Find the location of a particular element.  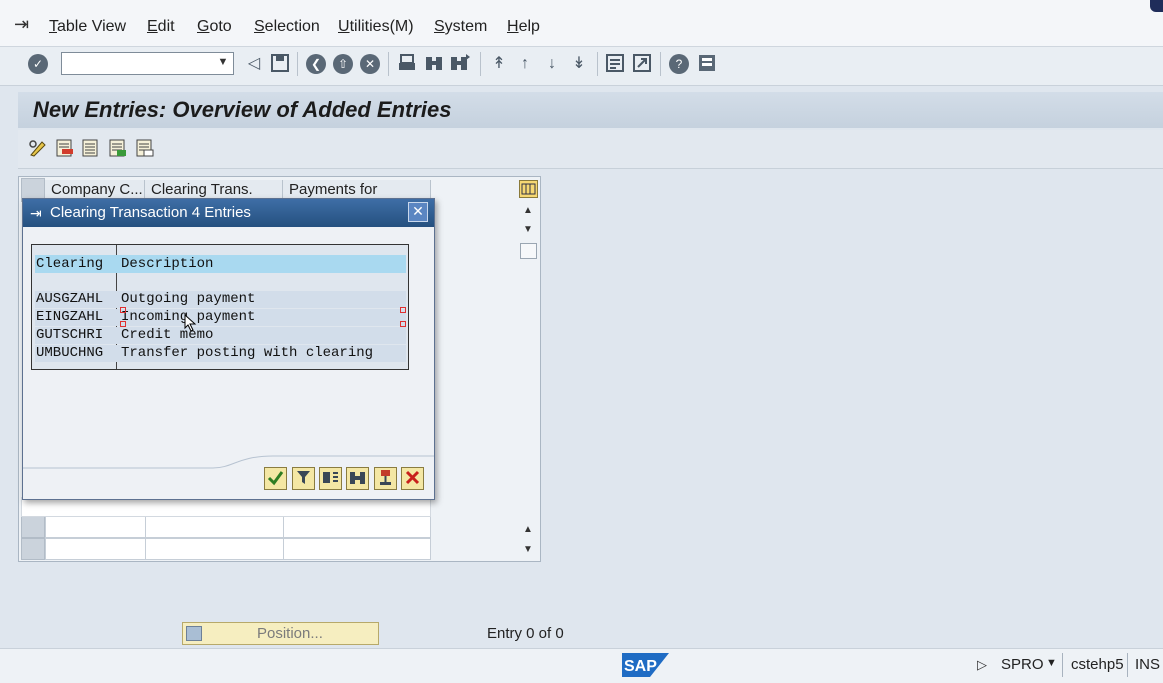

customize-layout-icon is located at coordinates (707, 64).